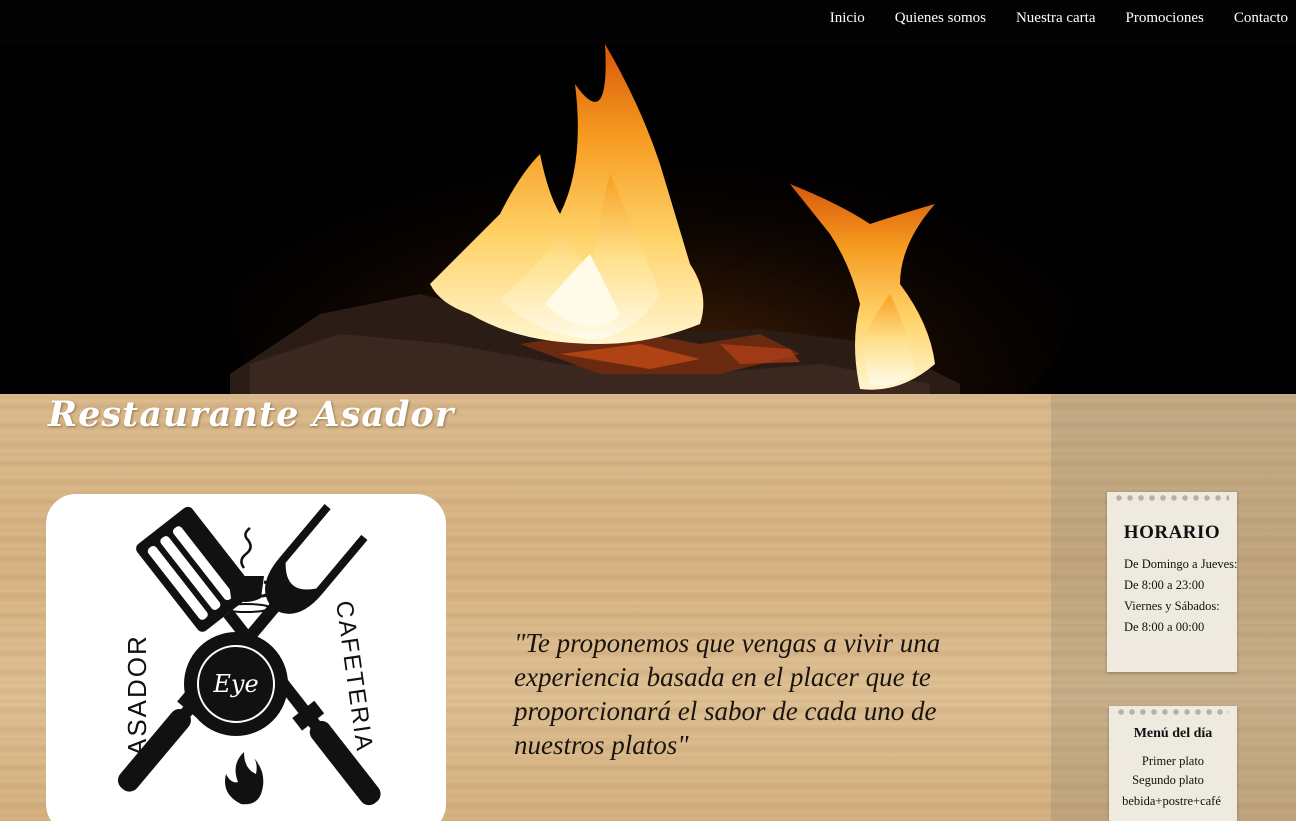  I want to click on daily-menu-line: Segundo plato, so click(1168, 780).